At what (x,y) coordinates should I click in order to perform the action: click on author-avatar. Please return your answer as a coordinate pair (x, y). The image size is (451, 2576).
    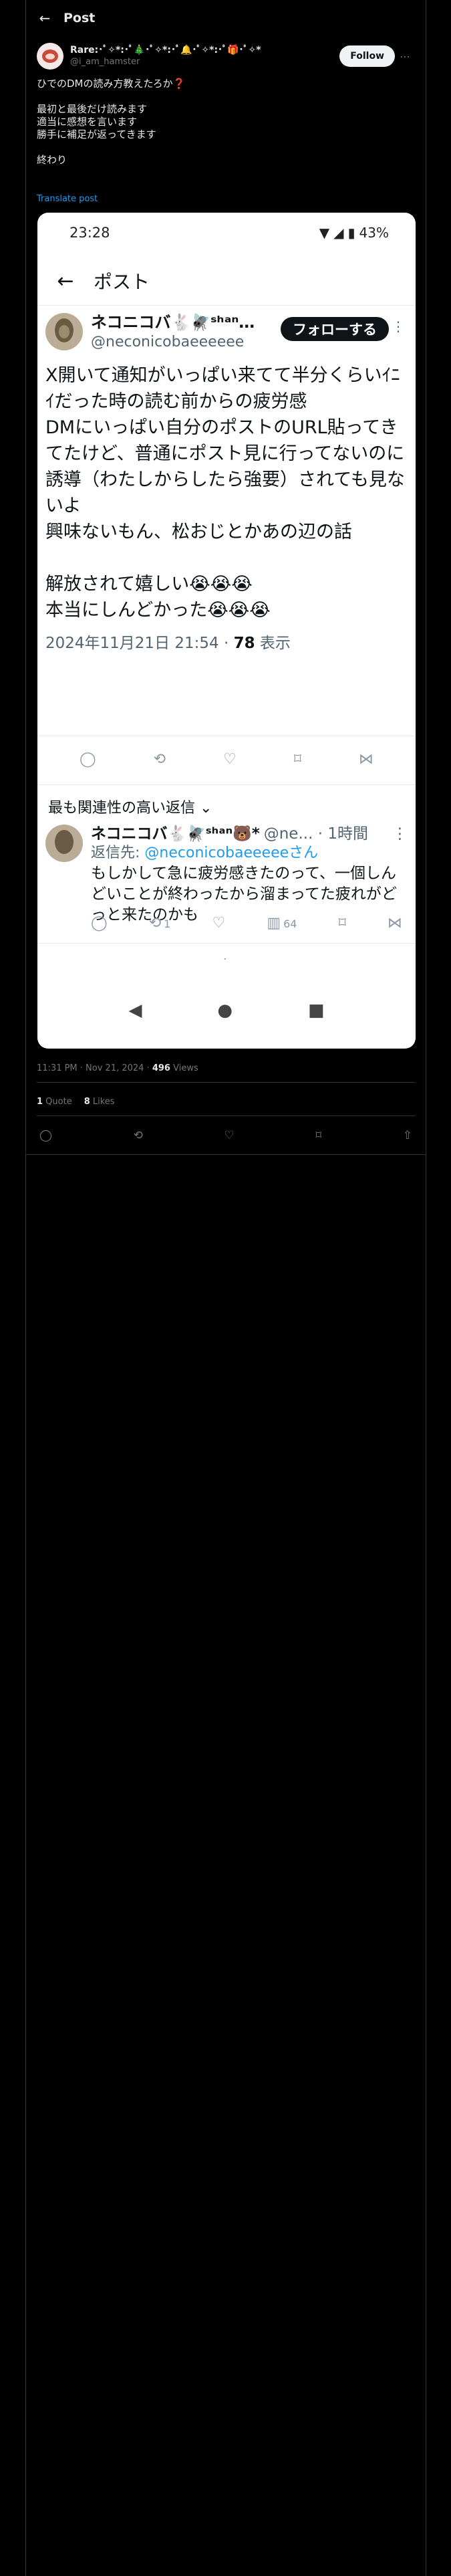
    Looking at the image, I should click on (50, 56).